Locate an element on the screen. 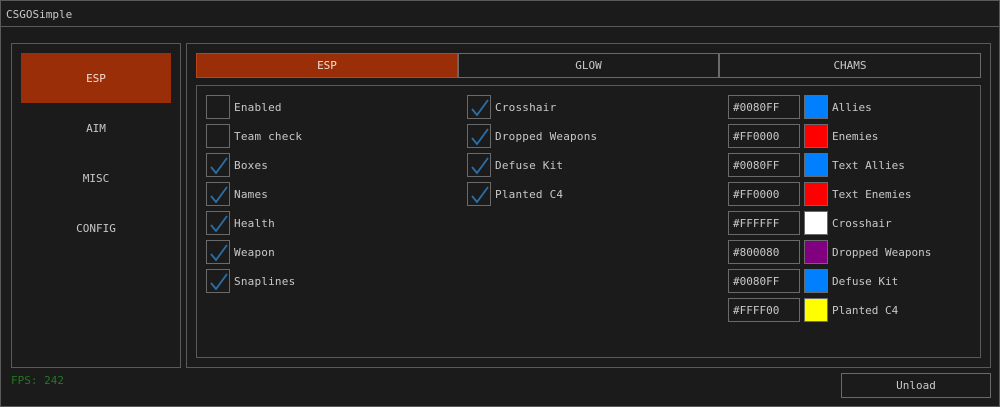  checkbox-boxes is located at coordinates (218, 165).